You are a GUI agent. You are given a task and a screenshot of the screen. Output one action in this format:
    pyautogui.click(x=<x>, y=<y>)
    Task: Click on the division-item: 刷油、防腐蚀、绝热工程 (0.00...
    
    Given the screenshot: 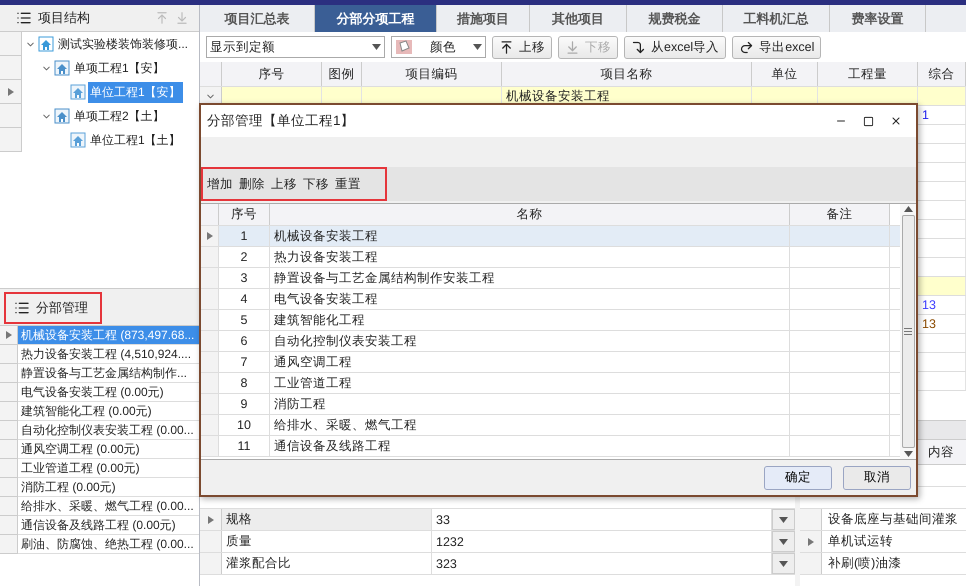 What is the action you would take?
    pyautogui.click(x=108, y=544)
    